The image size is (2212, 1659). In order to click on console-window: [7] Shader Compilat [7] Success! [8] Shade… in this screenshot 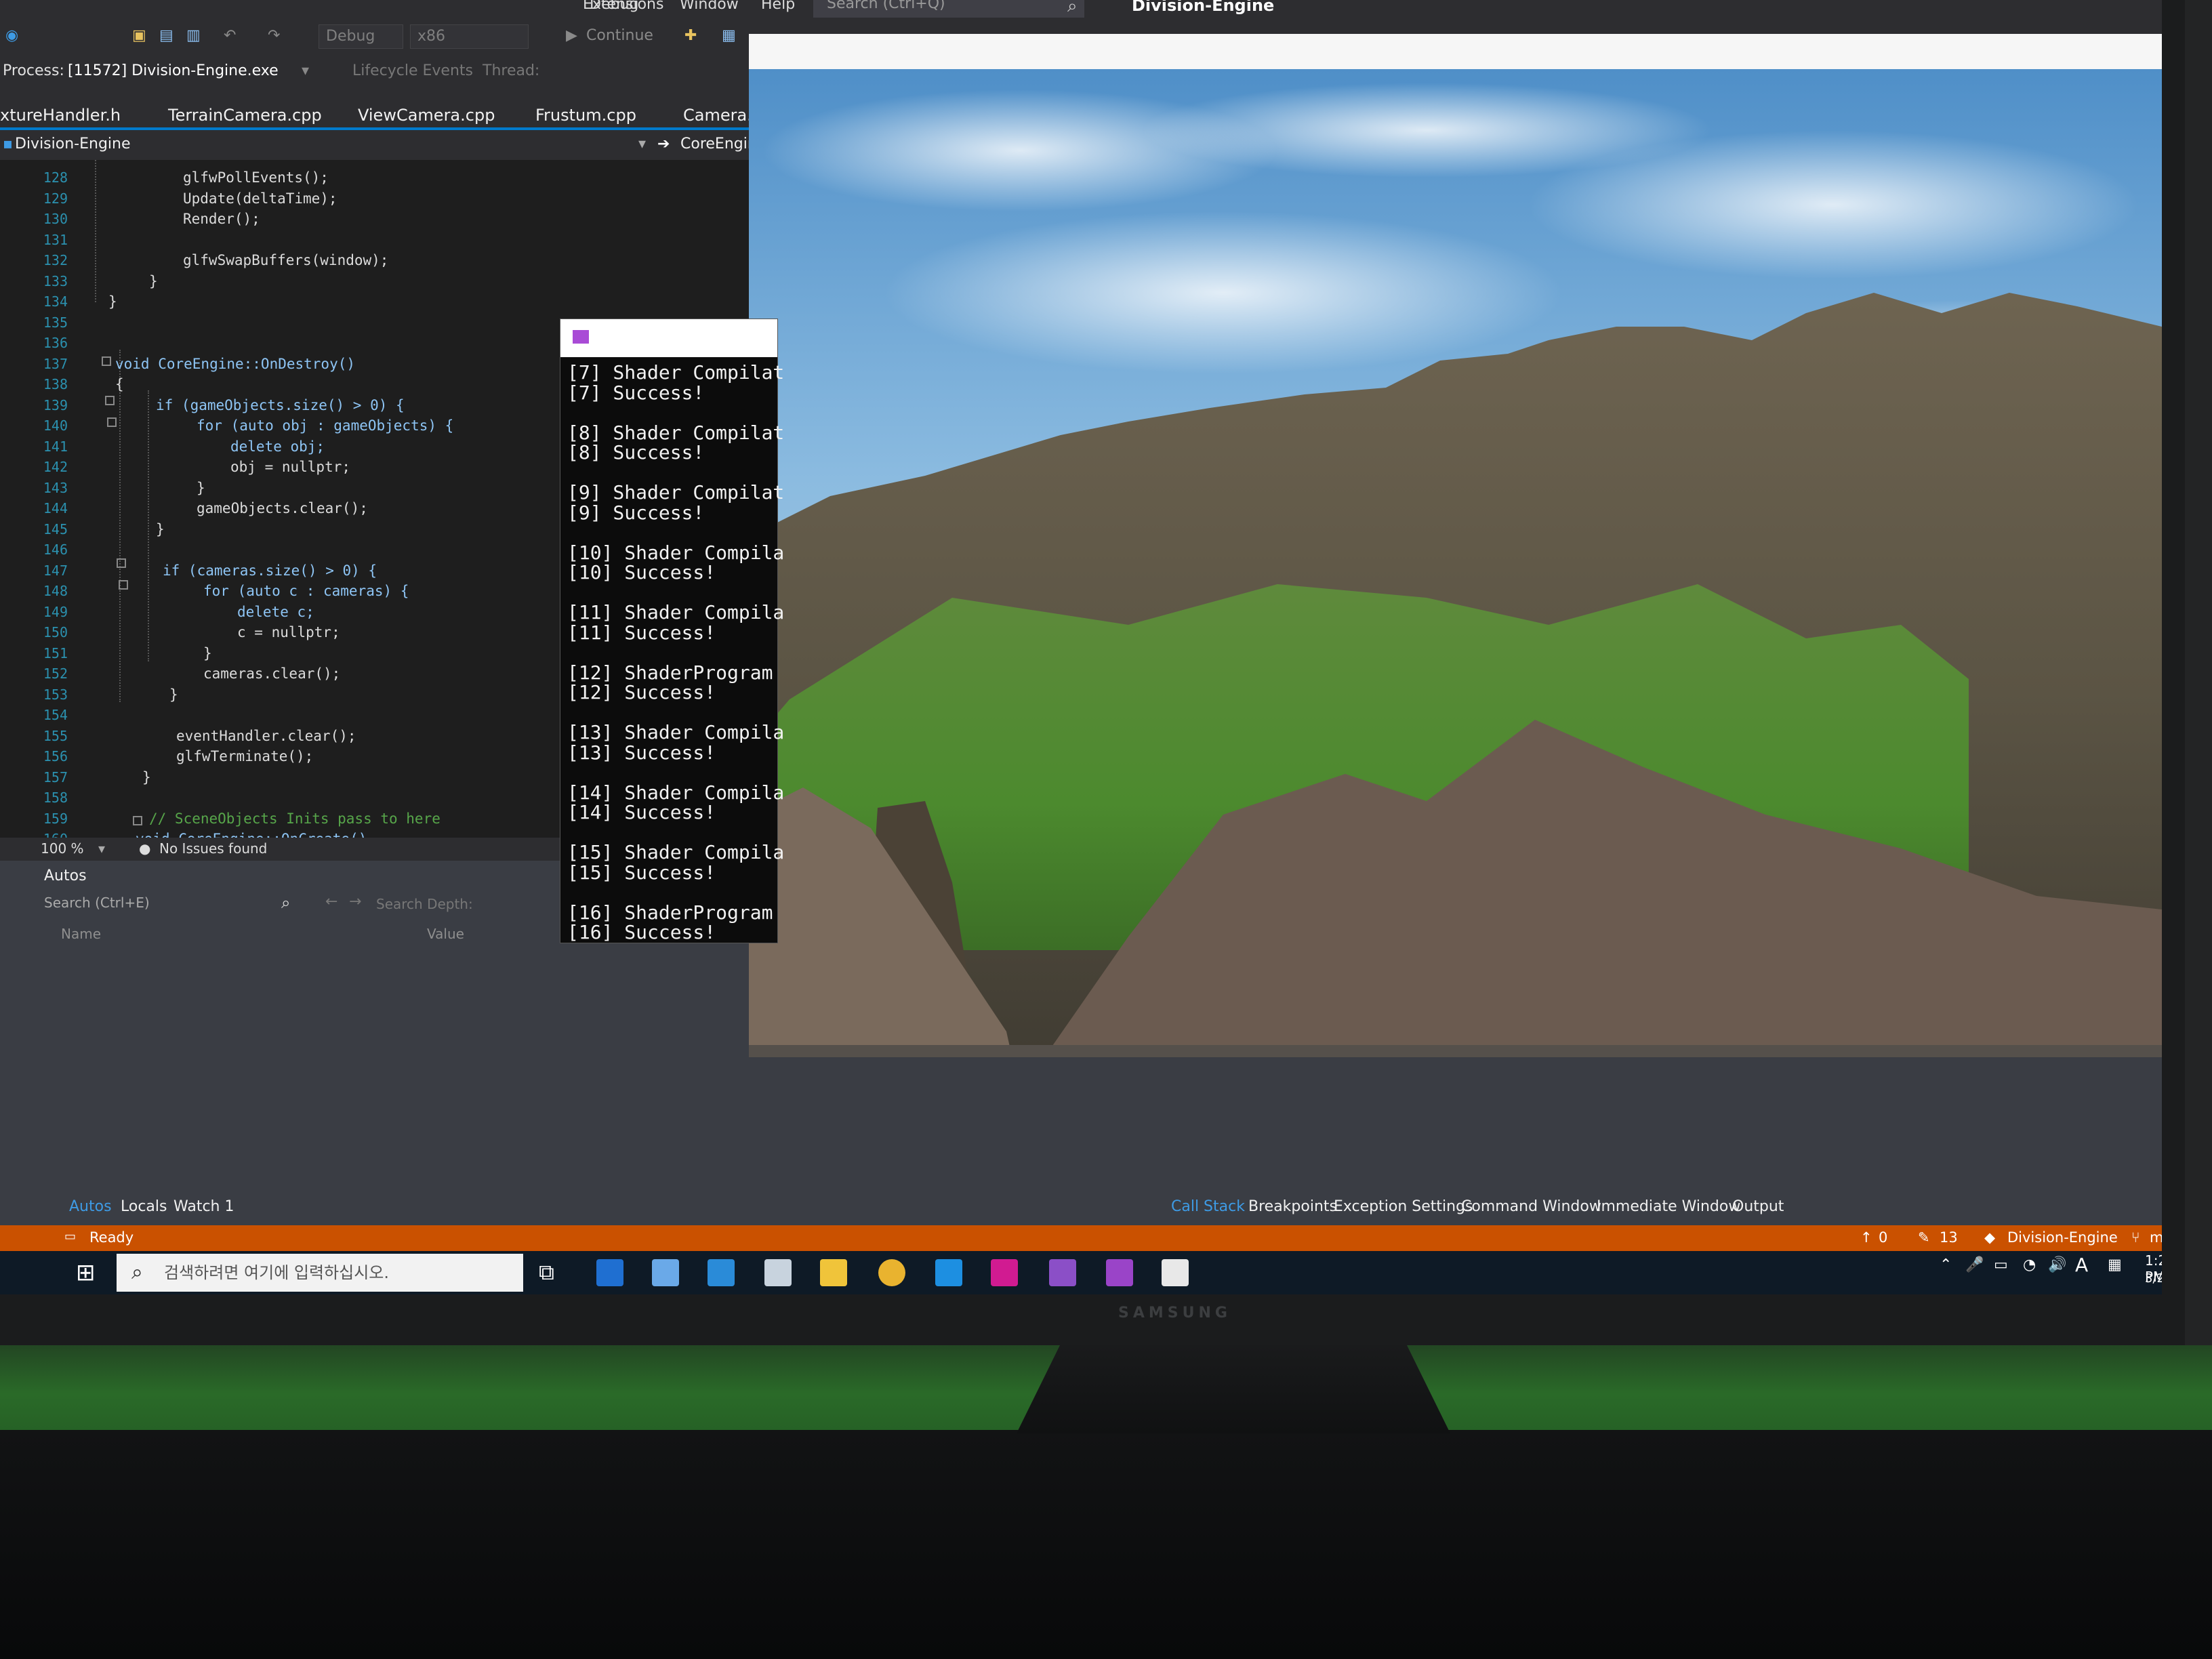, I will do `click(672, 631)`.